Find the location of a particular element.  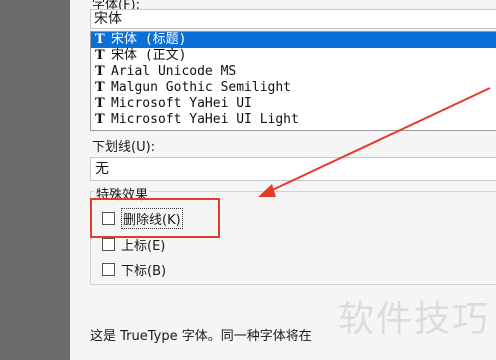

underline-select: 无 is located at coordinates (293, 169).